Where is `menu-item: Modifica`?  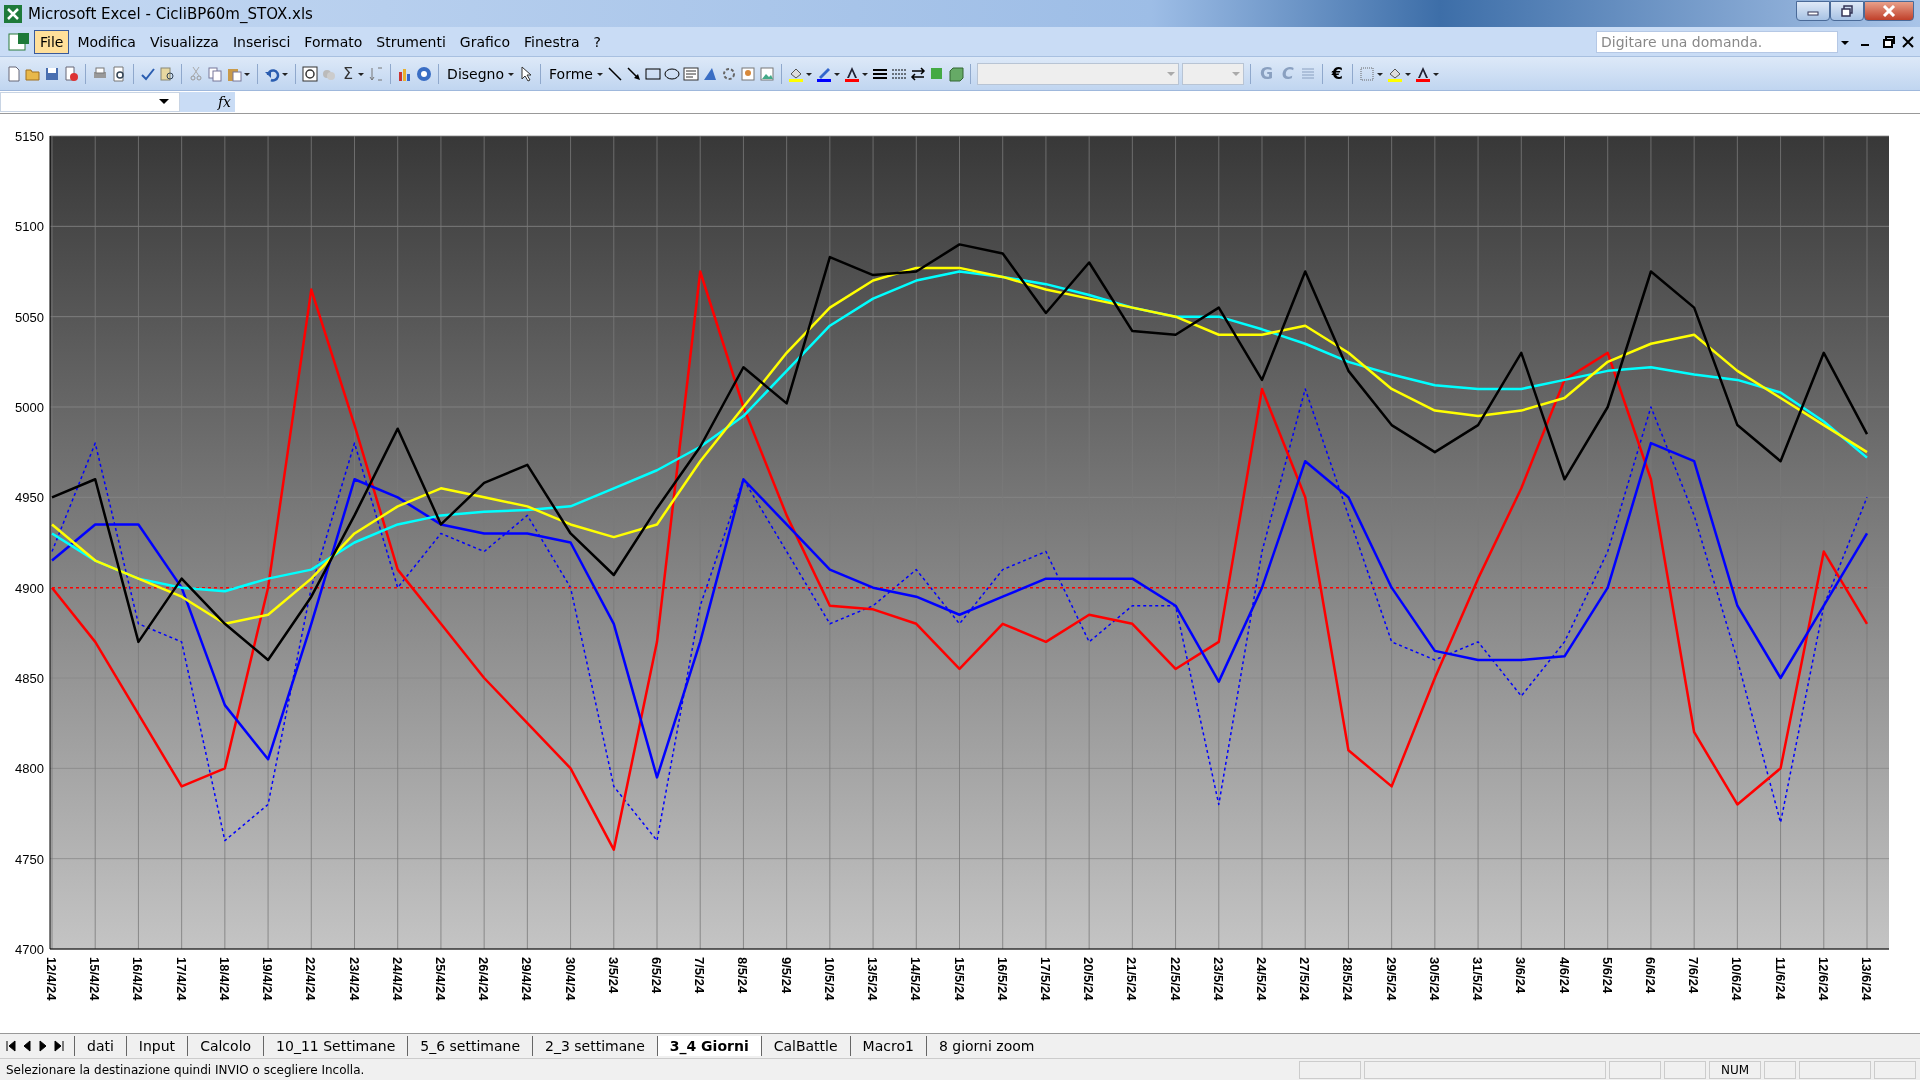
menu-item: Modifica is located at coordinates (106, 41).